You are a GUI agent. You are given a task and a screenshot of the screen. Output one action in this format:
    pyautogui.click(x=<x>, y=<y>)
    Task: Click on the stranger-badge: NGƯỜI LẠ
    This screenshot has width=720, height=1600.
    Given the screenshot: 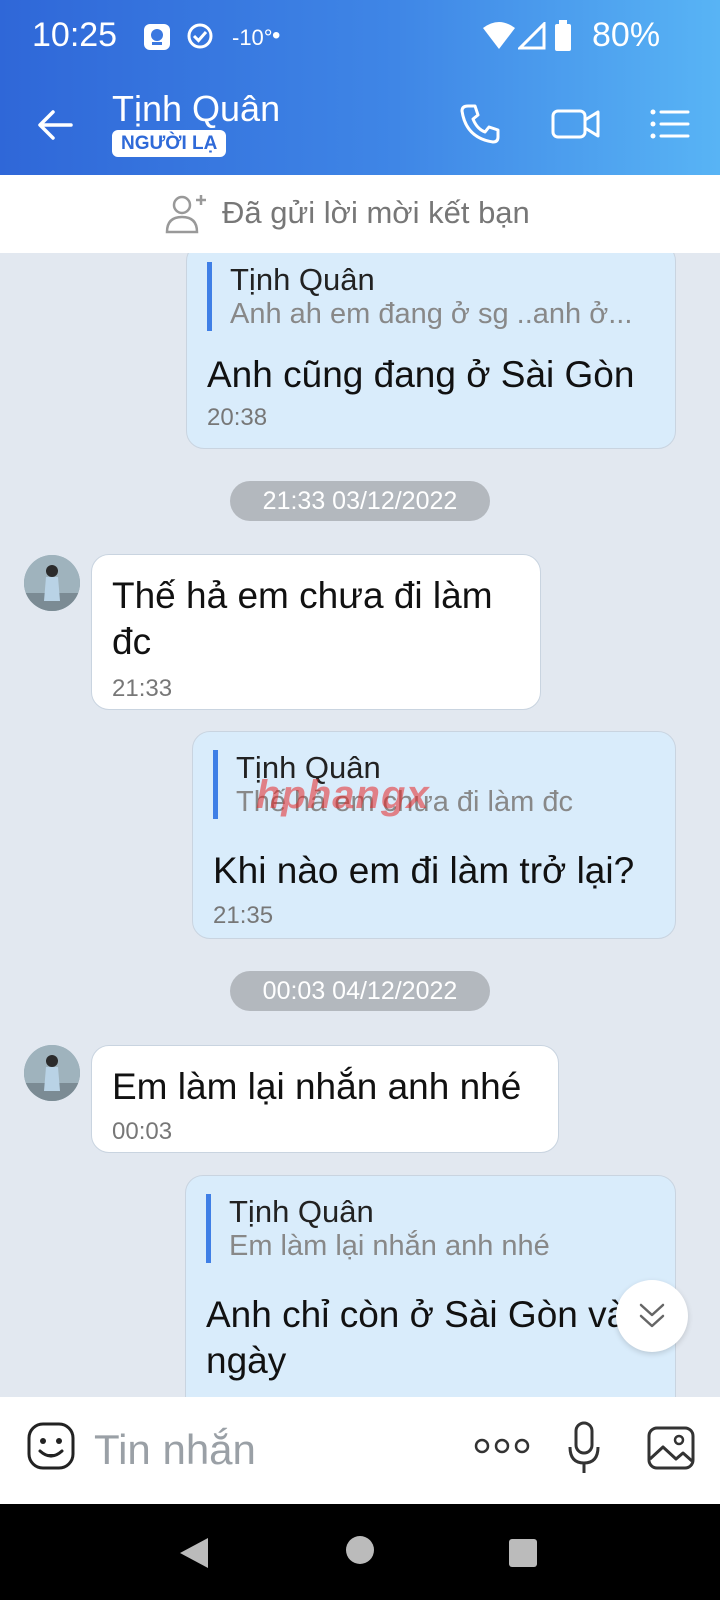 What is the action you would take?
    pyautogui.click(x=169, y=143)
    